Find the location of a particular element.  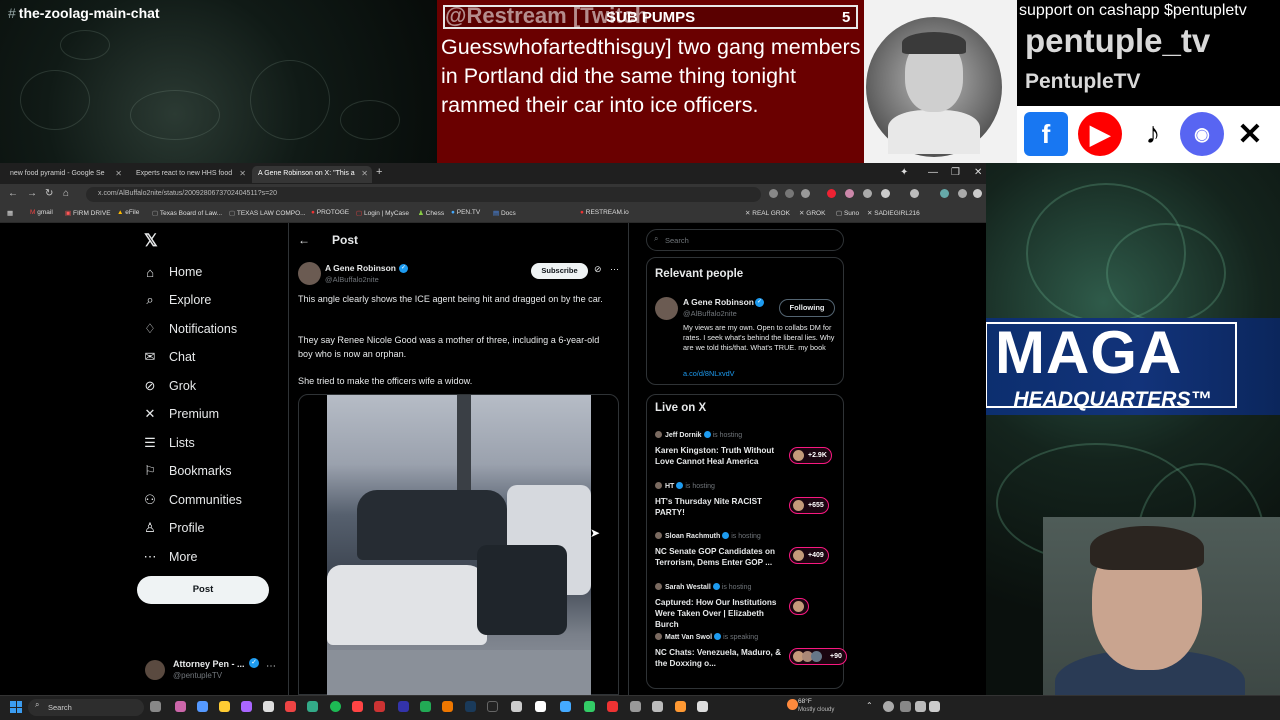

xbox-icon is located at coordinates (425, 706).